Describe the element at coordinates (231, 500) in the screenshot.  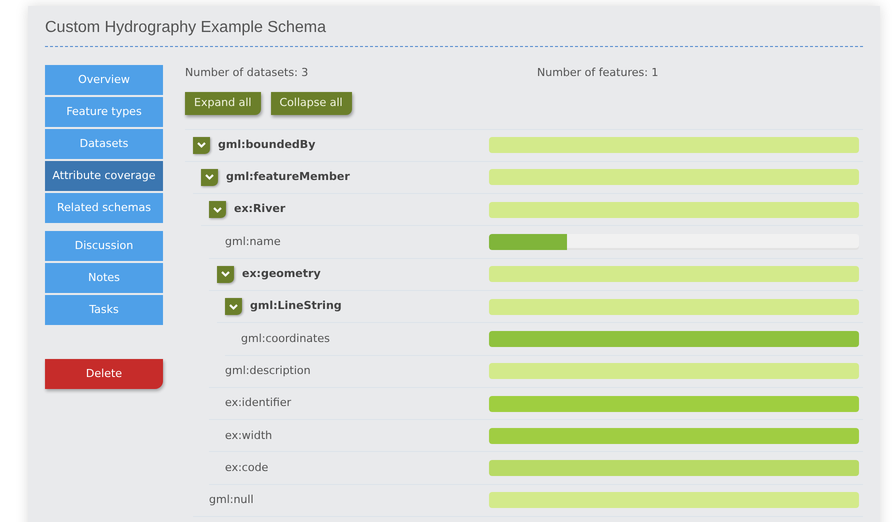
I see `element-name: gml:null` at that location.